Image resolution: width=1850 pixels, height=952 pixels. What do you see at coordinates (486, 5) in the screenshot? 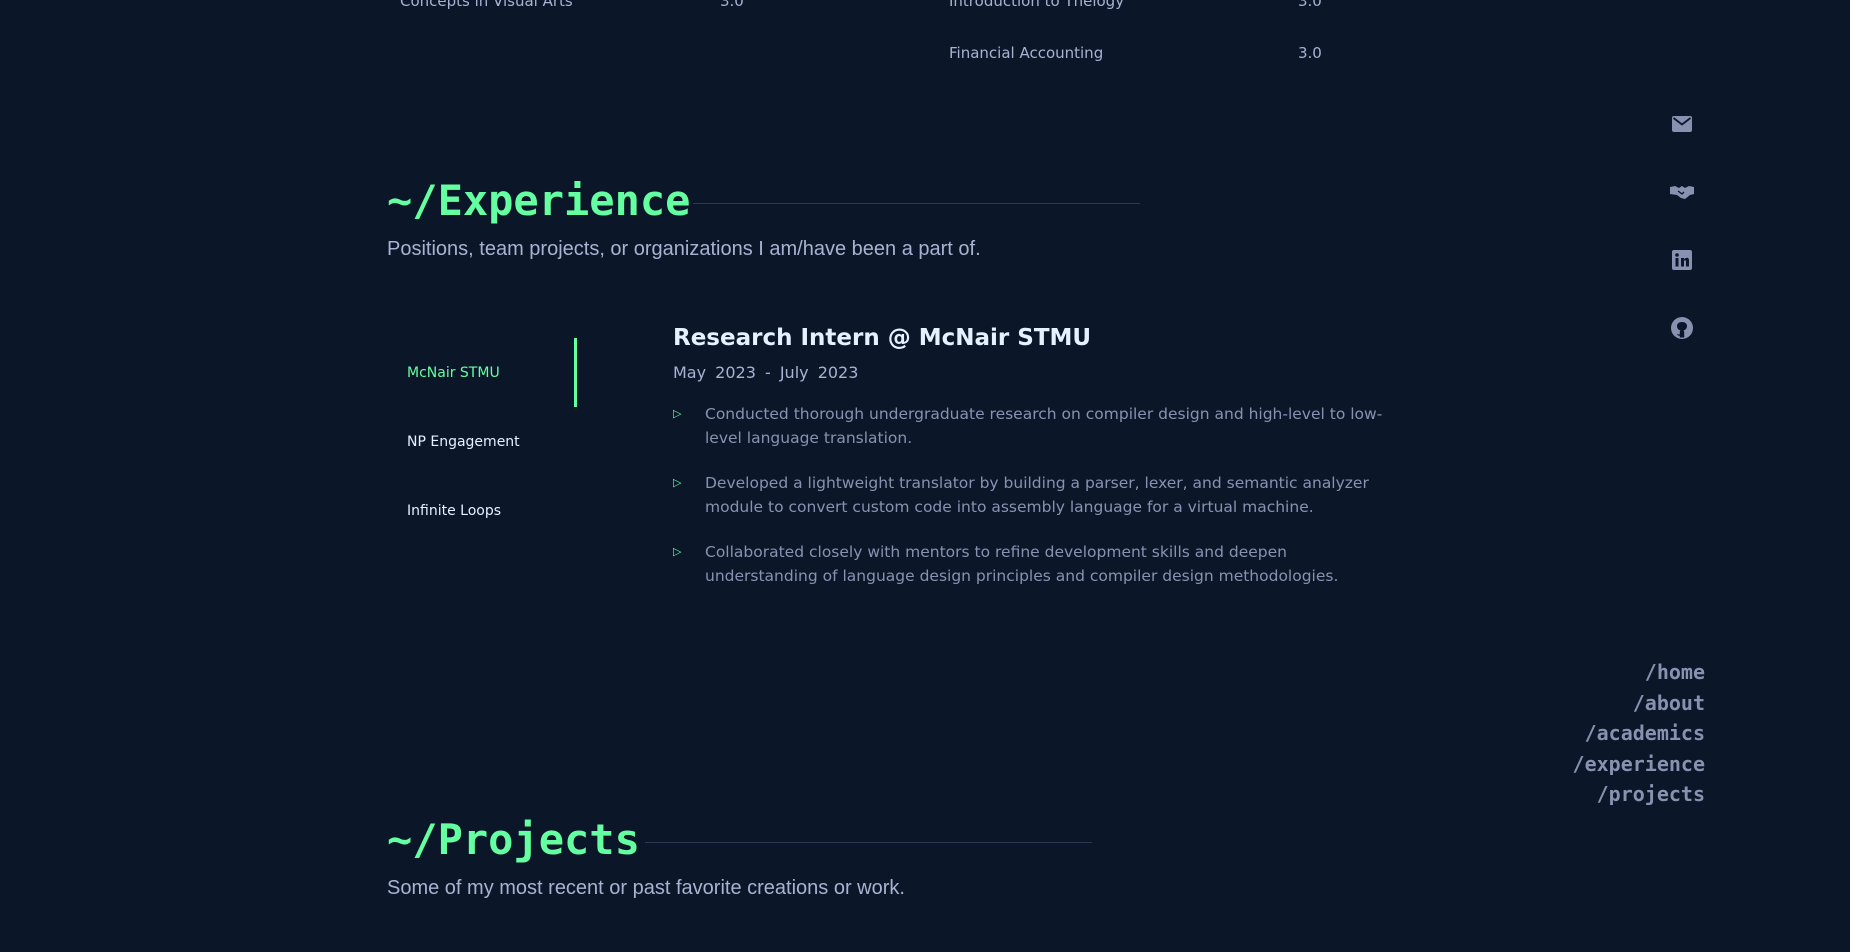
I see `course-name: Concepts in Visual Arts` at bounding box center [486, 5].